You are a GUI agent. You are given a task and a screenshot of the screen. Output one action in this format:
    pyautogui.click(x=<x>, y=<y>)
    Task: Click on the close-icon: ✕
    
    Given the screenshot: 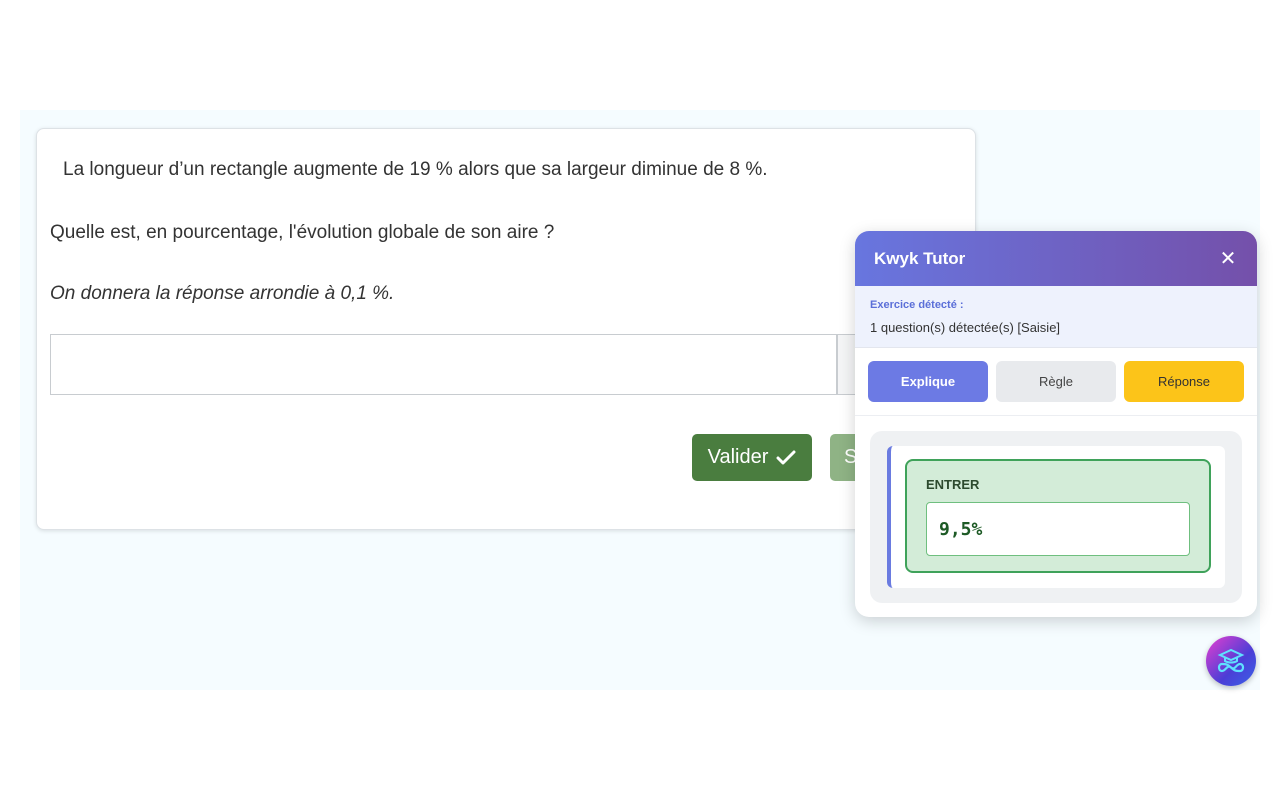 What is the action you would take?
    pyautogui.click(x=1228, y=258)
    